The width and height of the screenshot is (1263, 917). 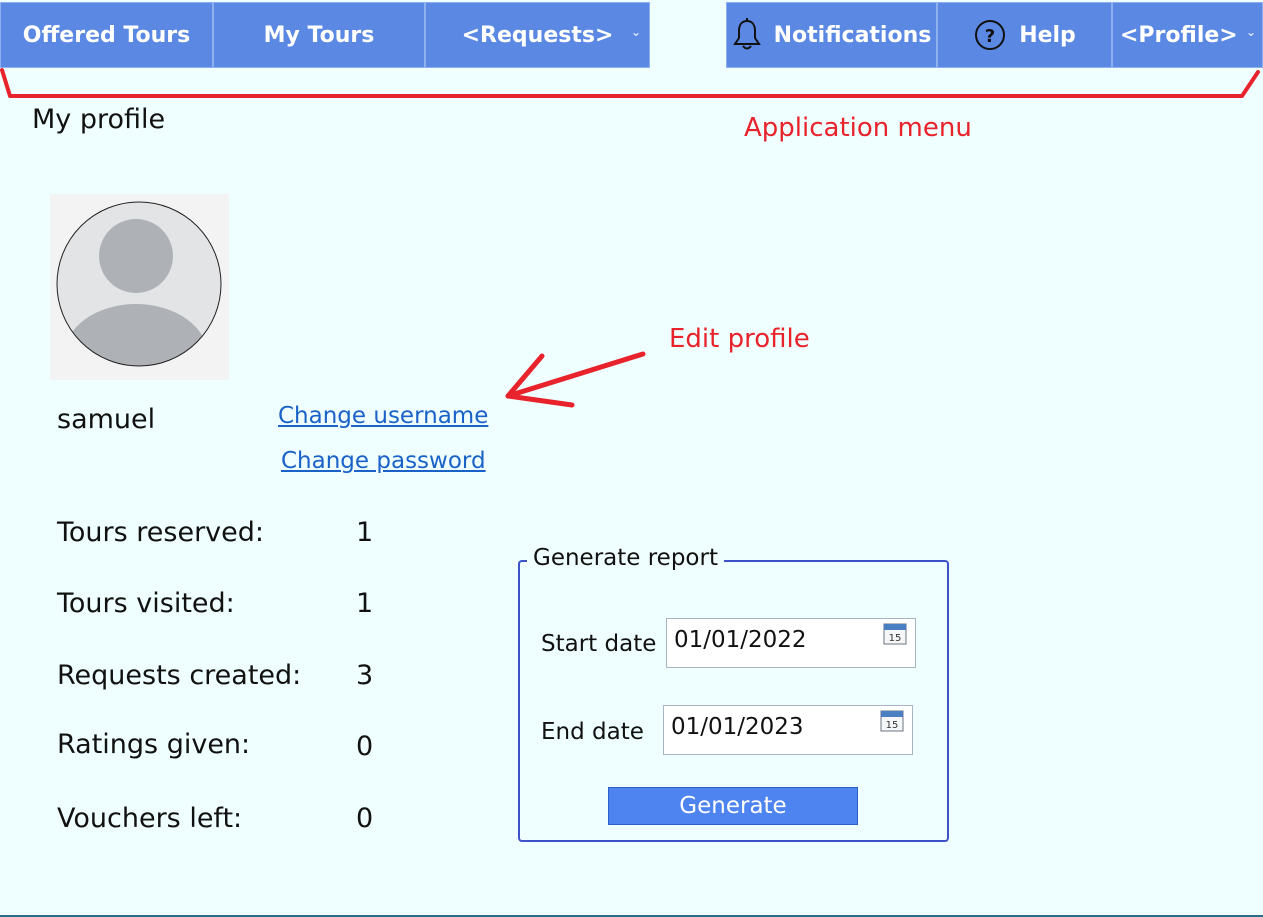 I want to click on stat-value-vouchers-left: 0, so click(x=365, y=818).